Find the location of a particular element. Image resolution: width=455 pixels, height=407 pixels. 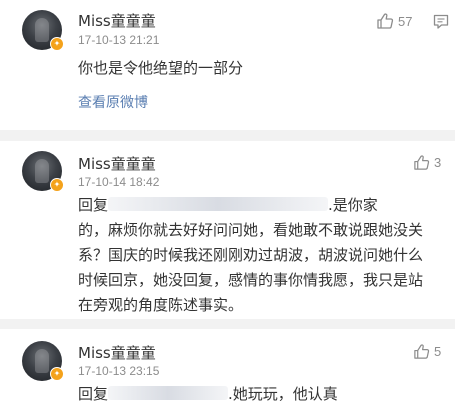

comment-text: 你也是令他绝望的一部分 is located at coordinates (161, 68).